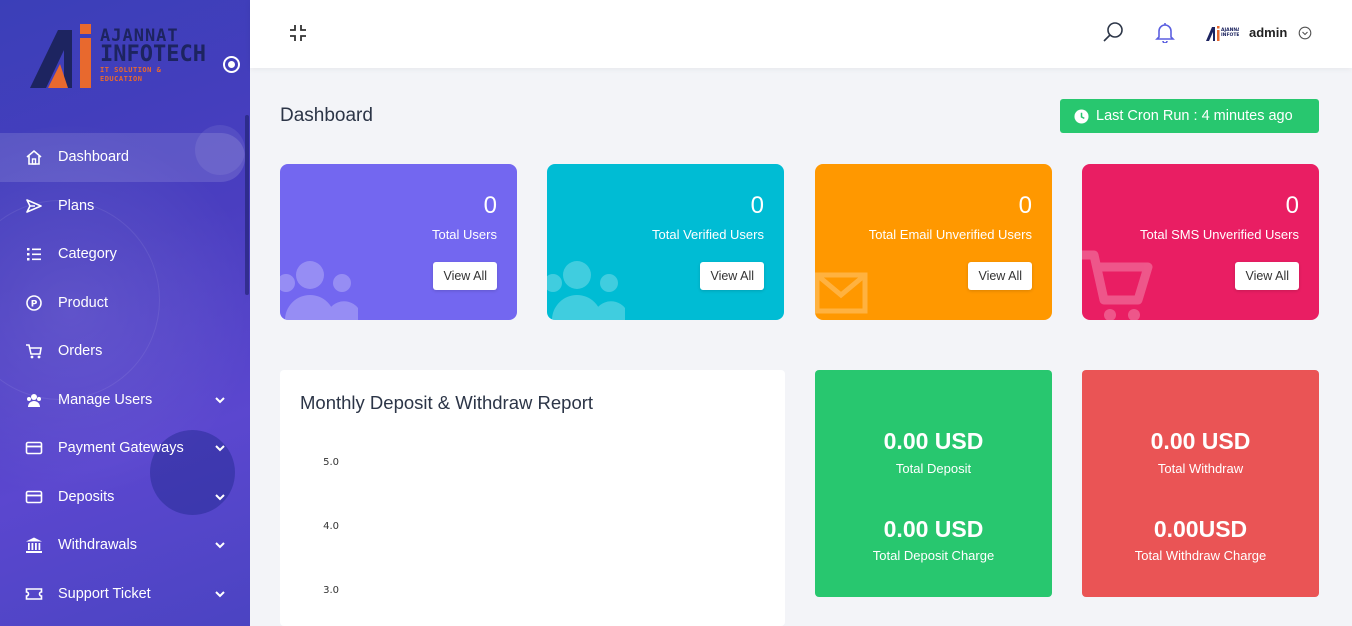 The height and width of the screenshot is (626, 1352). I want to click on brand-logo: AJANNAT INFOTECH IT SOLUTION & EDUCATION, so click(118, 57).